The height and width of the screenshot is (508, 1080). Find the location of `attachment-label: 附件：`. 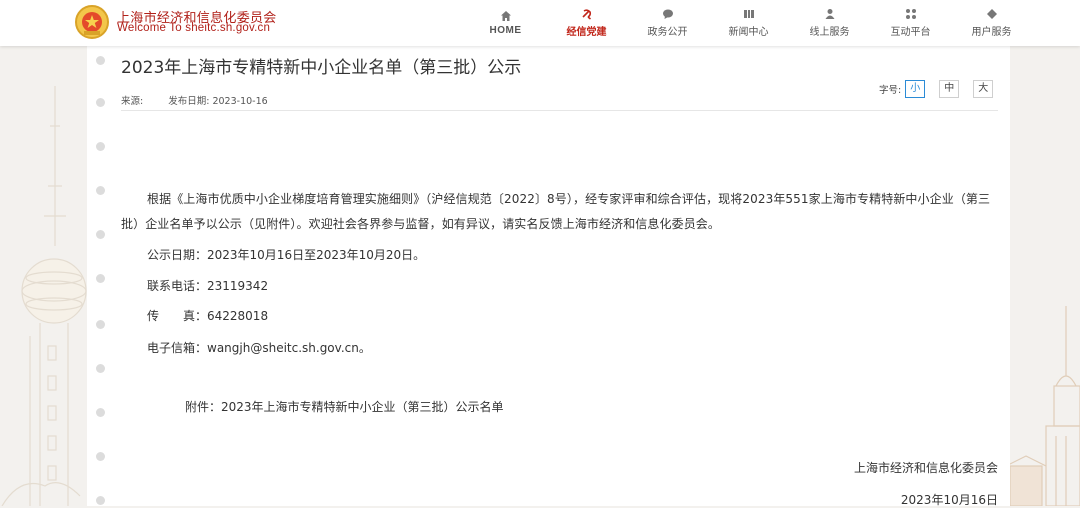

attachment-label: 附件： is located at coordinates (203, 407).